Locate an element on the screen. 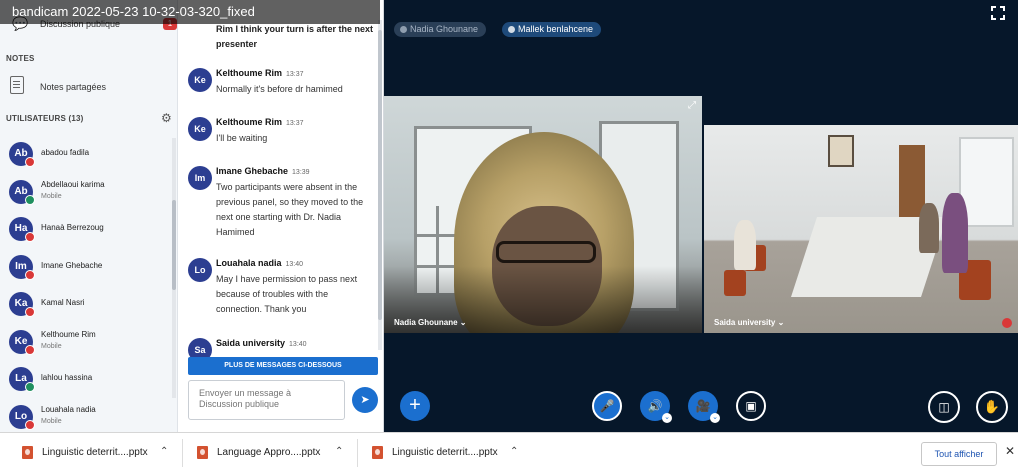 The height and width of the screenshot is (472, 1018). user-item: Lo Louahala nadia Mobile is located at coordinates (87, 417).